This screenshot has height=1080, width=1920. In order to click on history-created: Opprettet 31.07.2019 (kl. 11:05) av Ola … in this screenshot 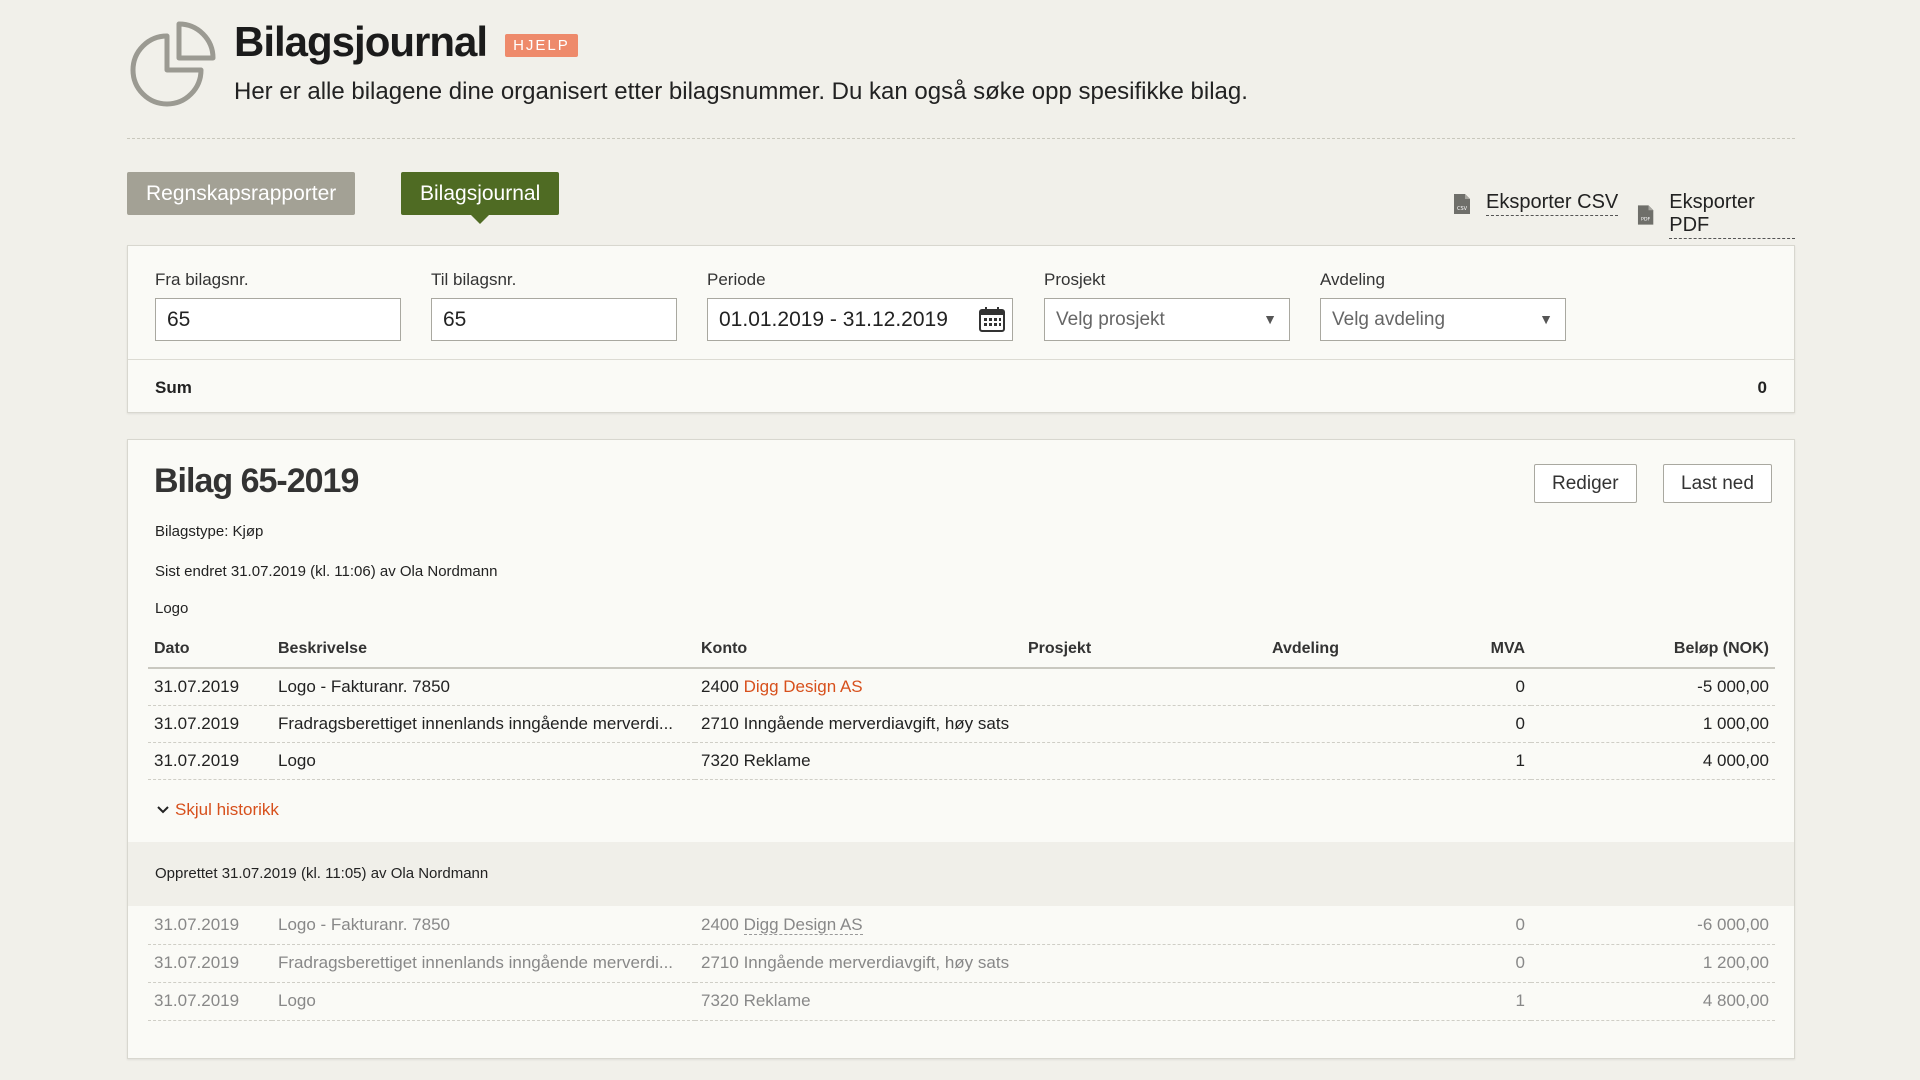, I will do `click(322, 873)`.